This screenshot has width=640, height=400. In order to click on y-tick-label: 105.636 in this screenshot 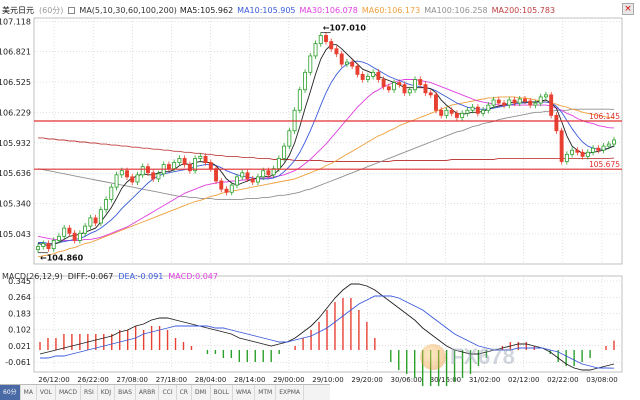, I will do `click(15, 173)`.